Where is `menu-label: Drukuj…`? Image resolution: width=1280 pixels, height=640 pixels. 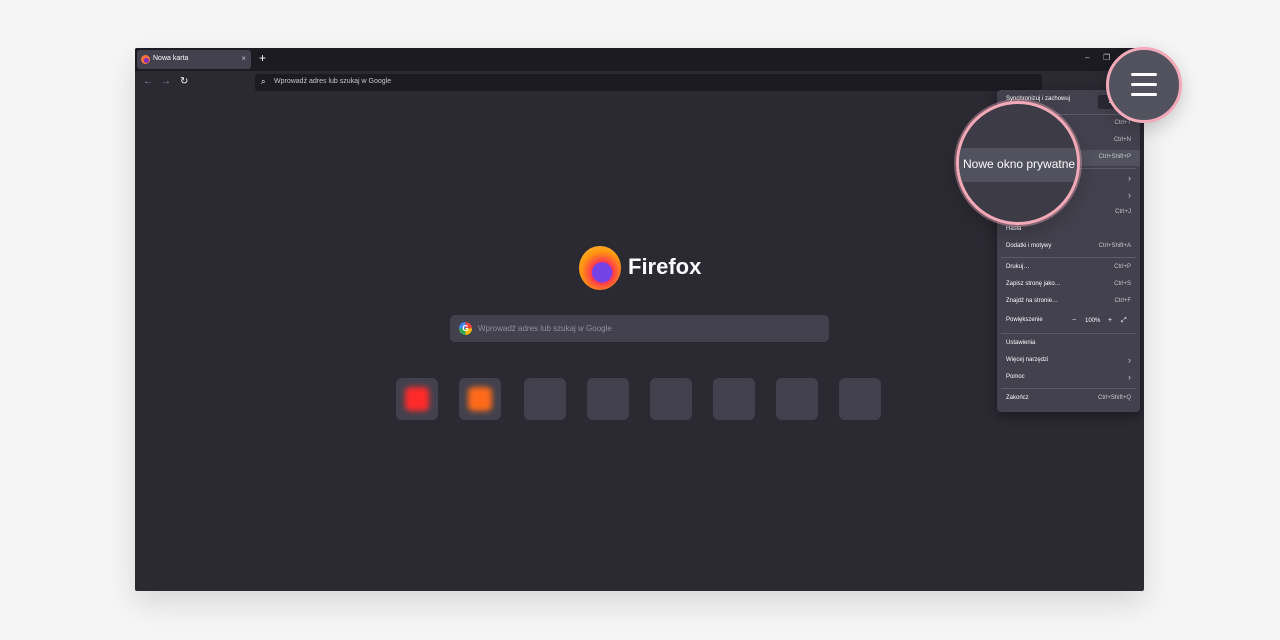
menu-label: Drukuj… is located at coordinates (1018, 267).